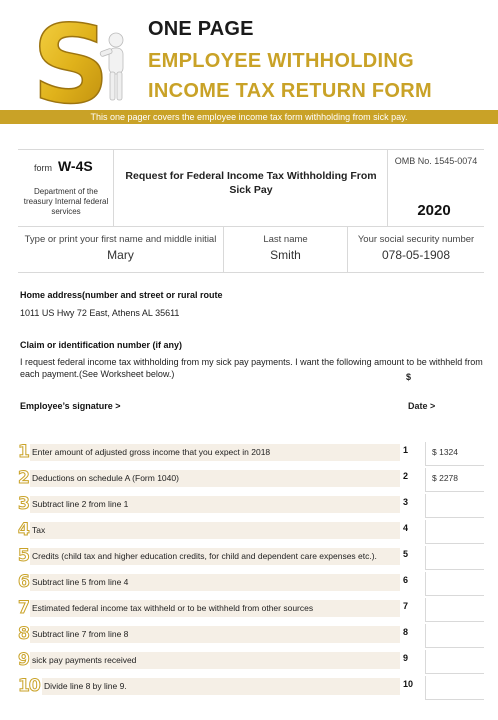 This screenshot has height=720, width=498. Describe the element at coordinates (285, 255) in the screenshot. I see `last-name-field: Smith` at that location.